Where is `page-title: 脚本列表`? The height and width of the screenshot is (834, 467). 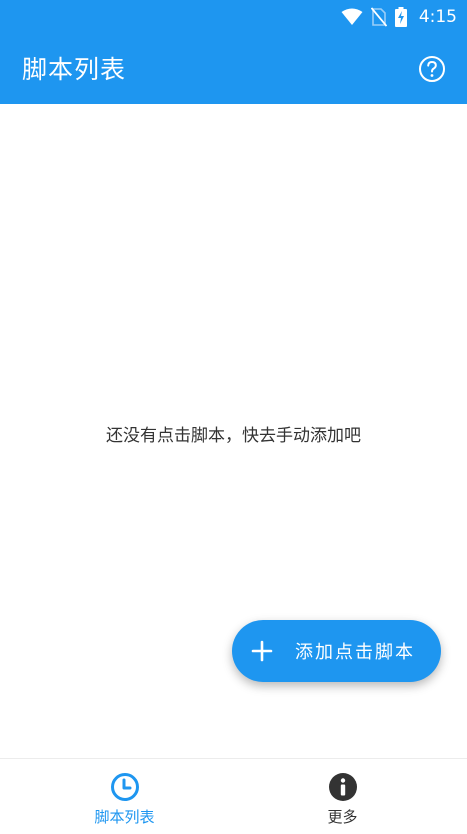
page-title: 脚本列表 is located at coordinates (74, 69).